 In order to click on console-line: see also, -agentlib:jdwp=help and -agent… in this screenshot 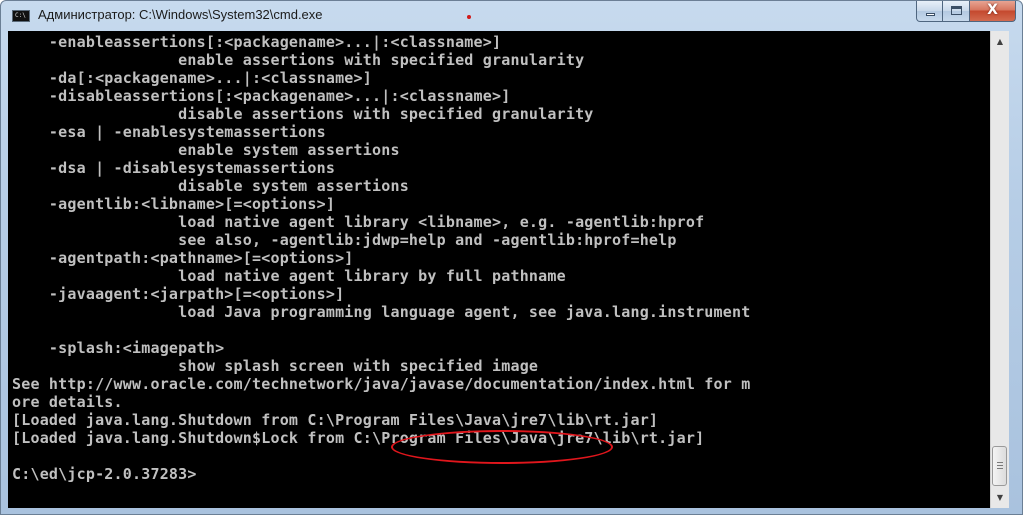, I will do `click(344, 240)`.